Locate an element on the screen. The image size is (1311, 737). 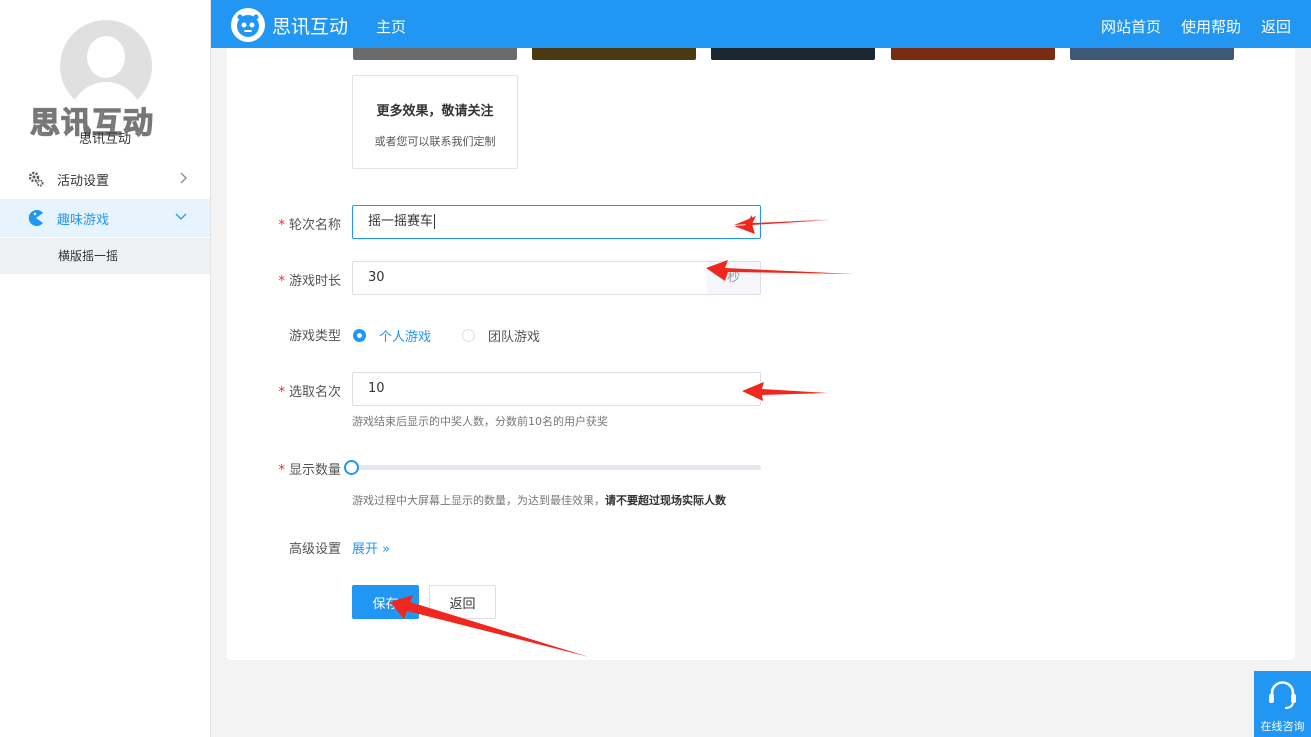
rank-input: 10 is located at coordinates (556, 389).